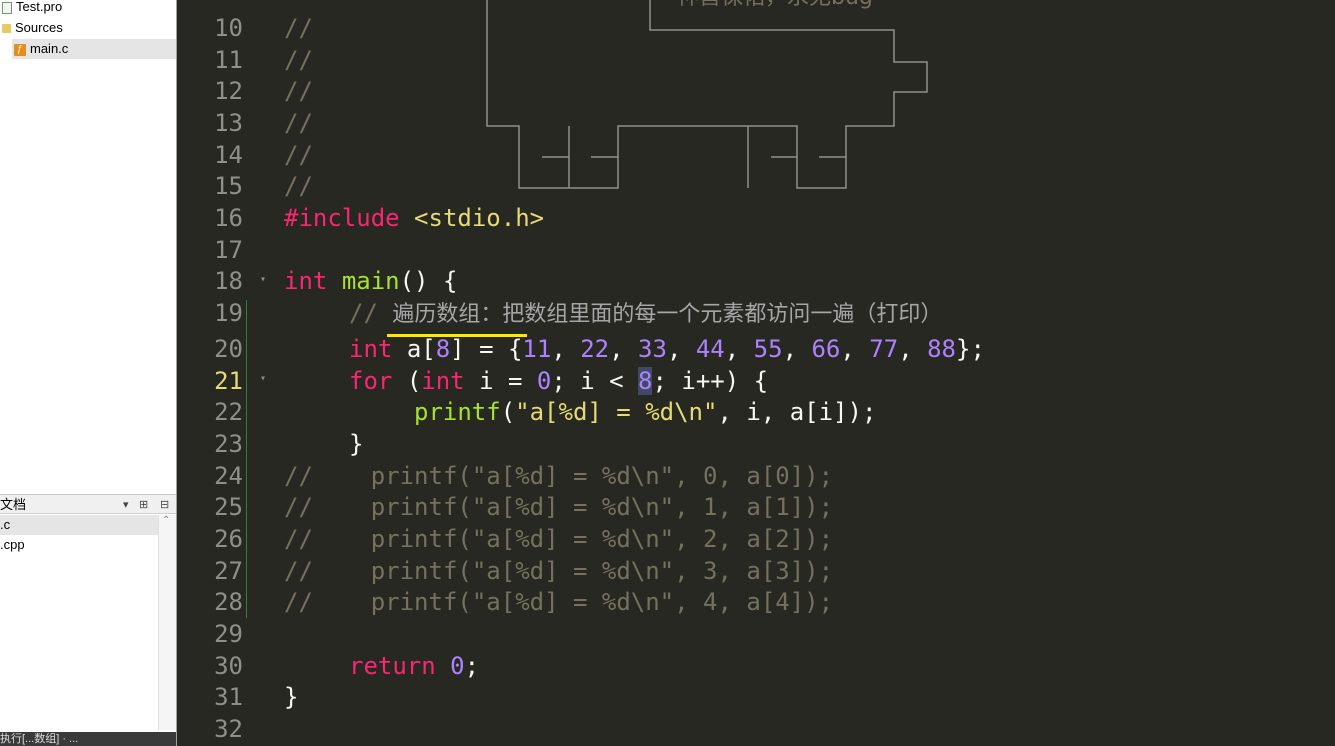 The width and height of the screenshot is (1335, 746). I want to click on array-value: 66, so click(826, 349).